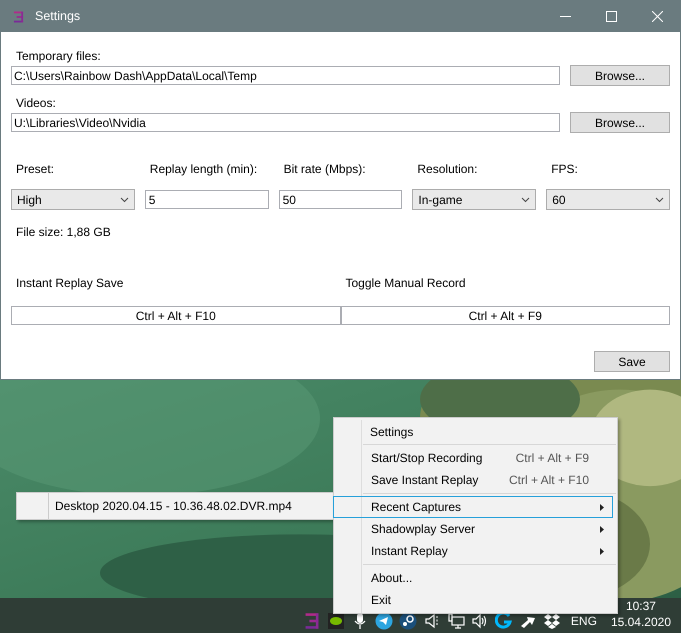 Image resolution: width=681 pixels, height=633 pixels. I want to click on path-field: C:\Users\Rainbow Dash\AppData\Local\Temp, so click(285, 75).